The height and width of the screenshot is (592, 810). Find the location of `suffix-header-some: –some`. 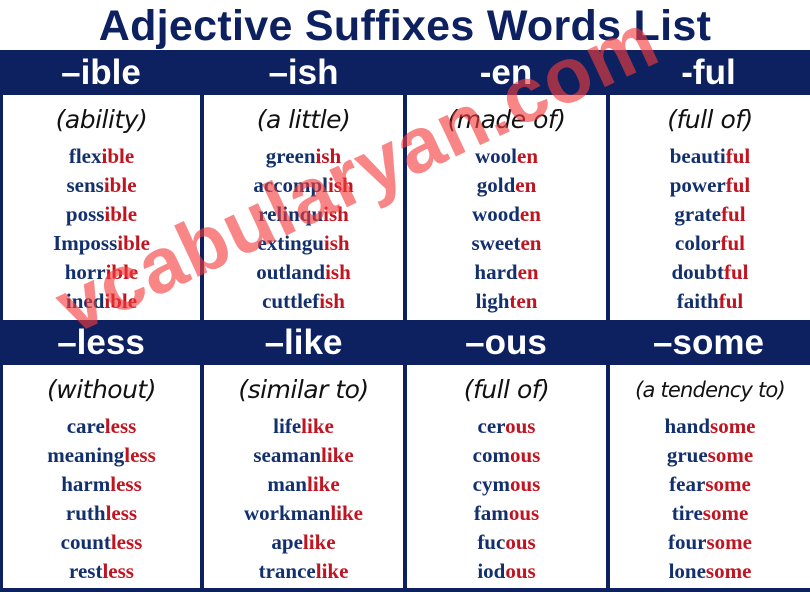

suffix-header-some: –some is located at coordinates (708, 342).